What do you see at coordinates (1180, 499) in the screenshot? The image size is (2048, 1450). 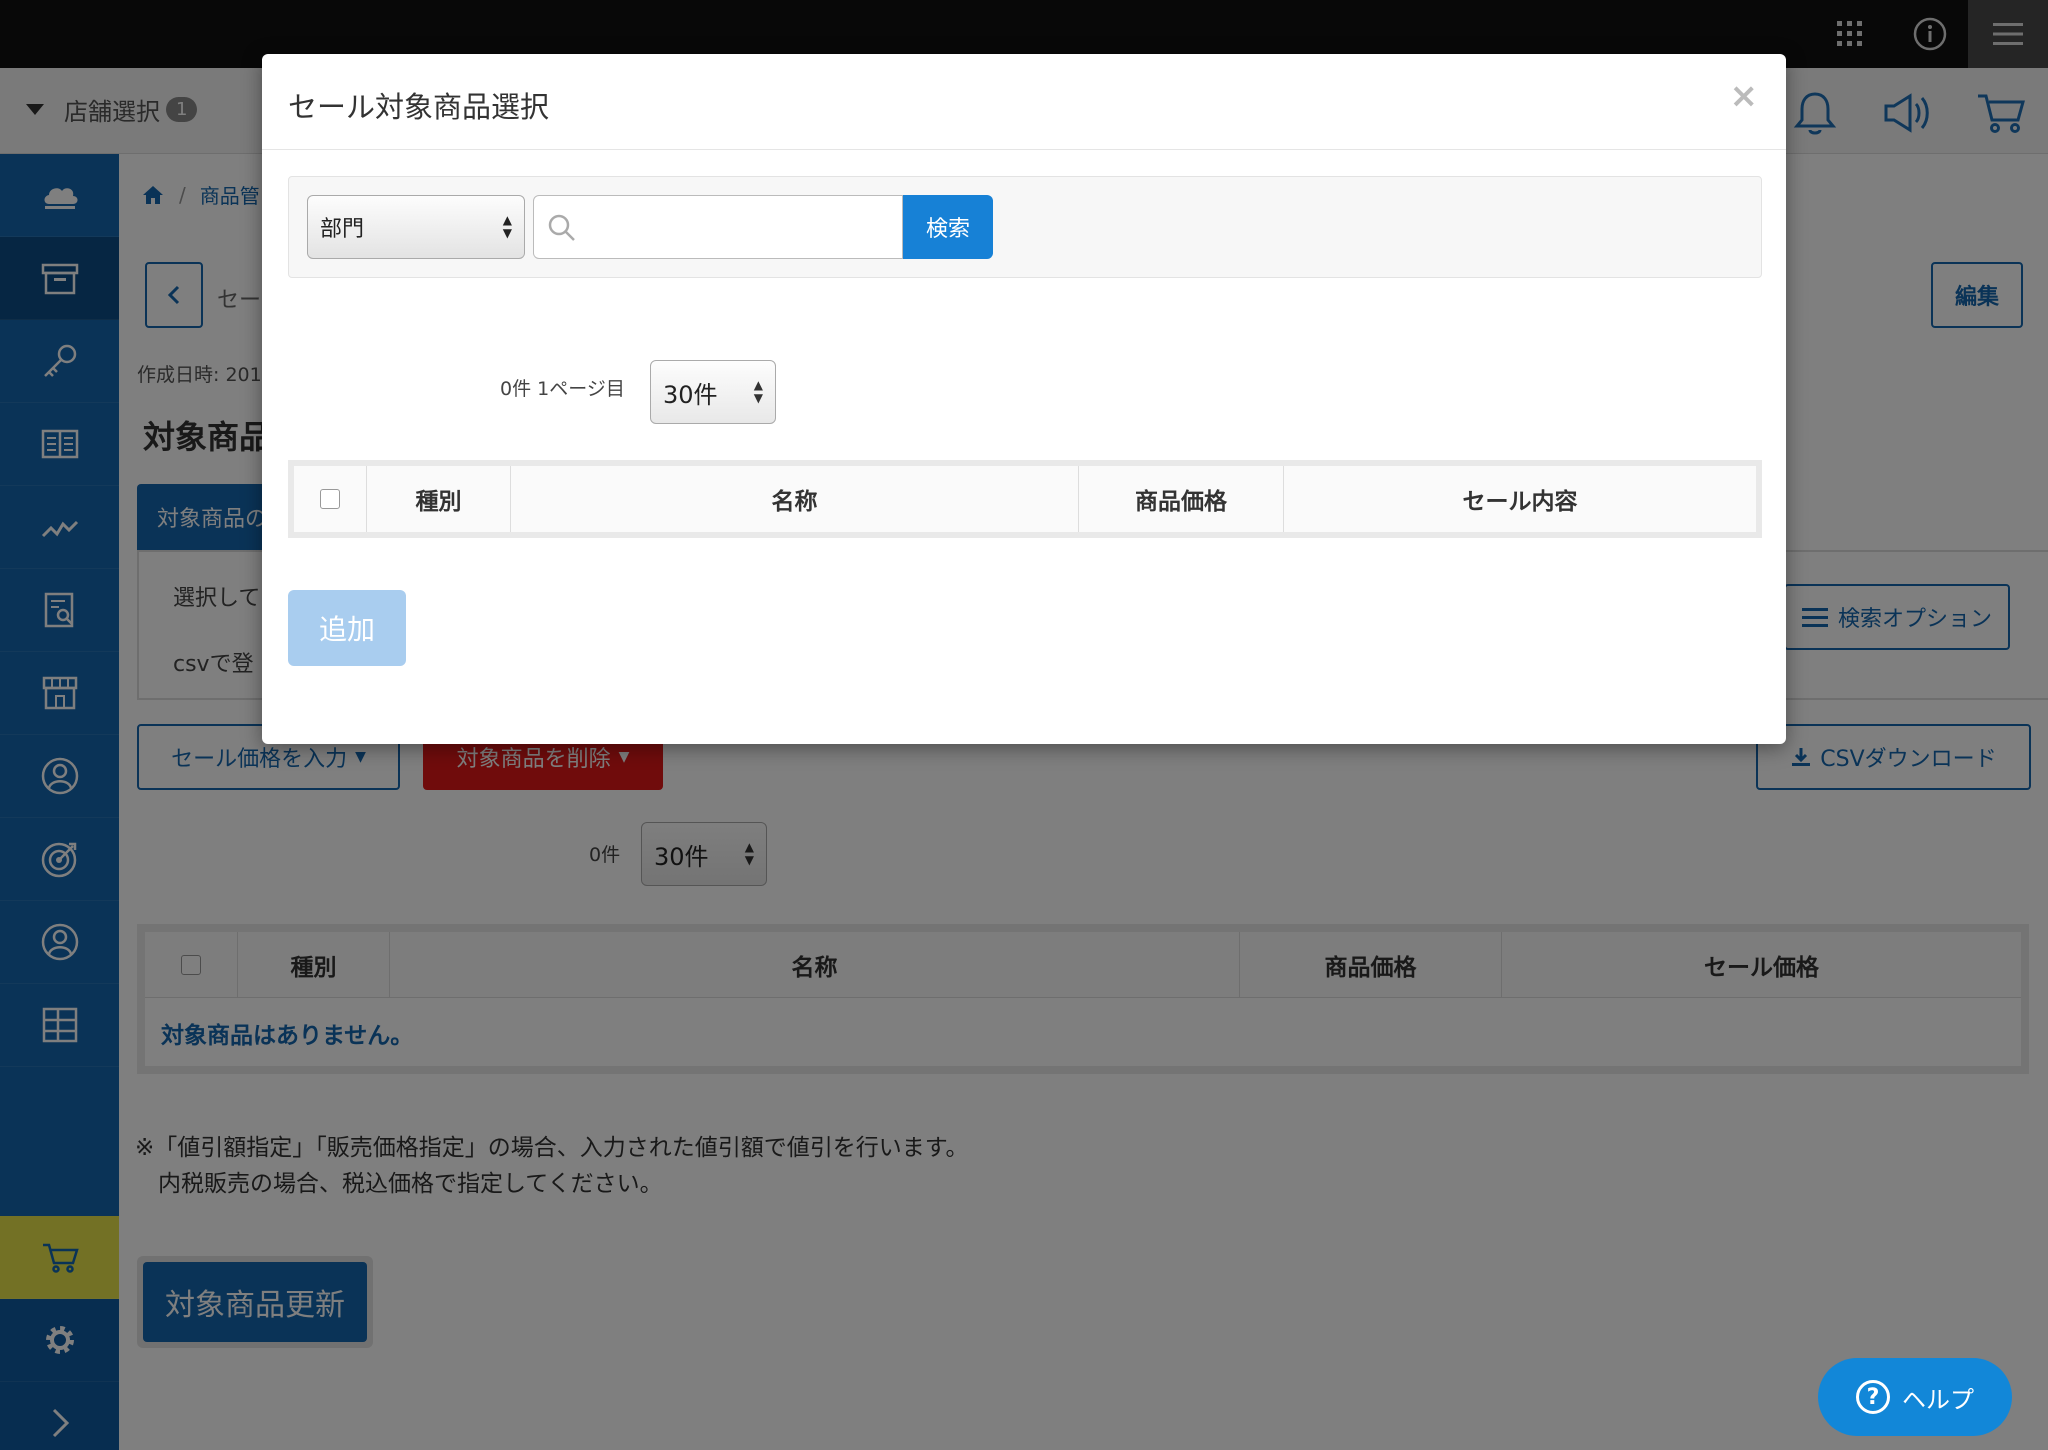 I see `modal-col-product-price: 商品価格` at bounding box center [1180, 499].